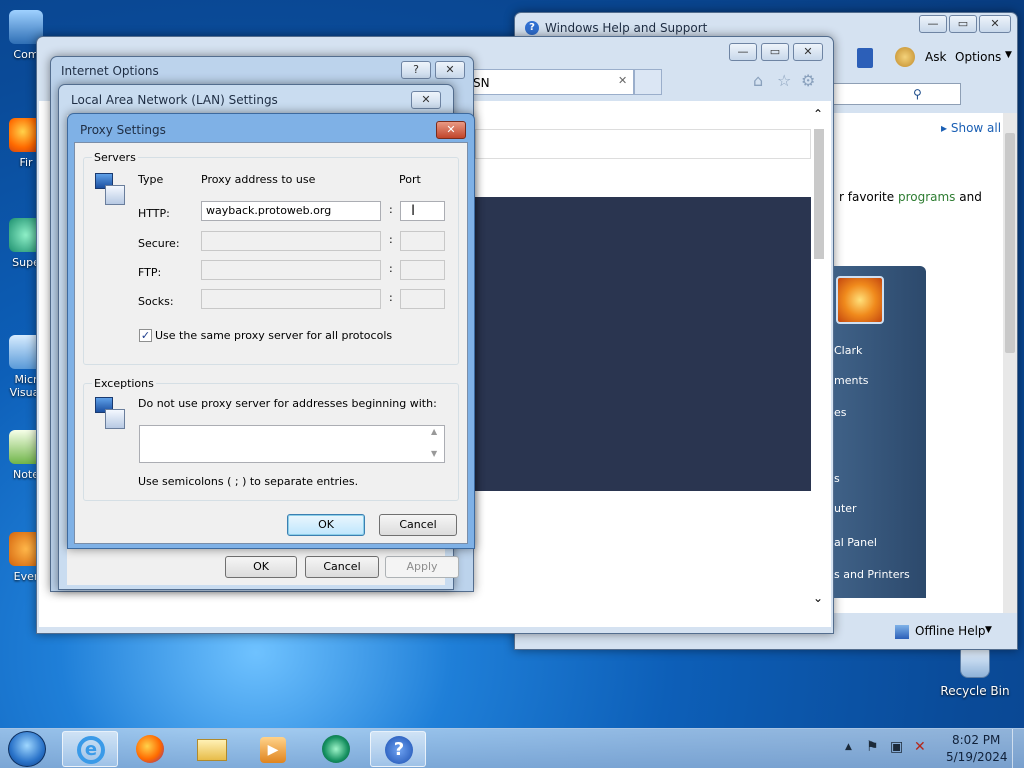 This screenshot has width=1024, height=768. What do you see at coordinates (156, 301) in the screenshot?
I see `socks-label: Socks:` at bounding box center [156, 301].